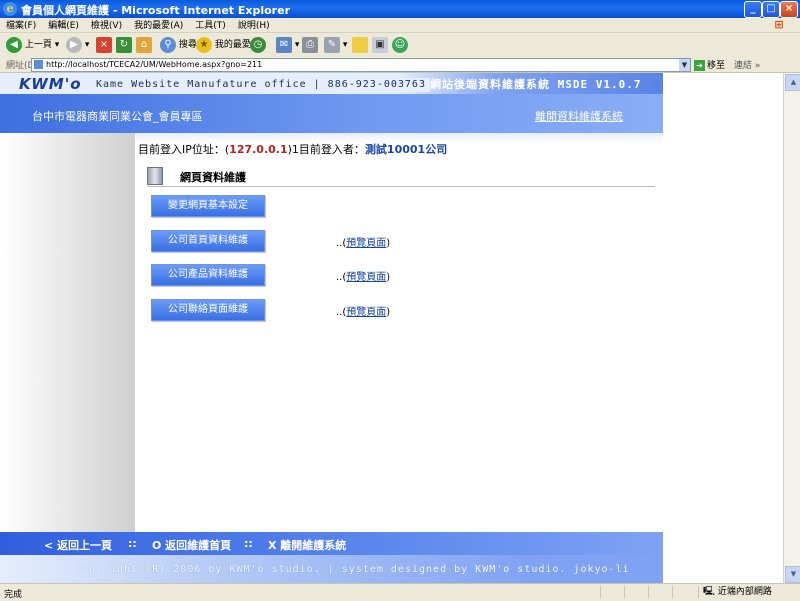  I want to click on login-ip: 127.0.0.1, so click(258, 149).